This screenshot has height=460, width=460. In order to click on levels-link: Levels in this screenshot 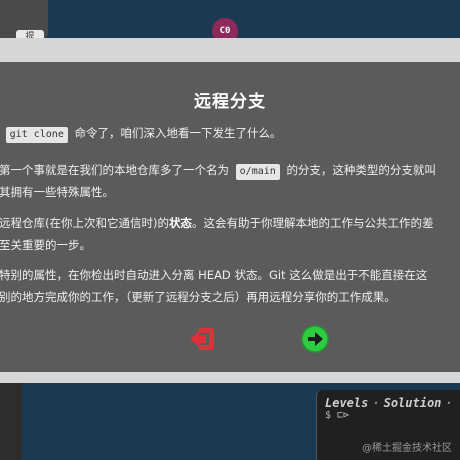, I will do `click(346, 403)`.